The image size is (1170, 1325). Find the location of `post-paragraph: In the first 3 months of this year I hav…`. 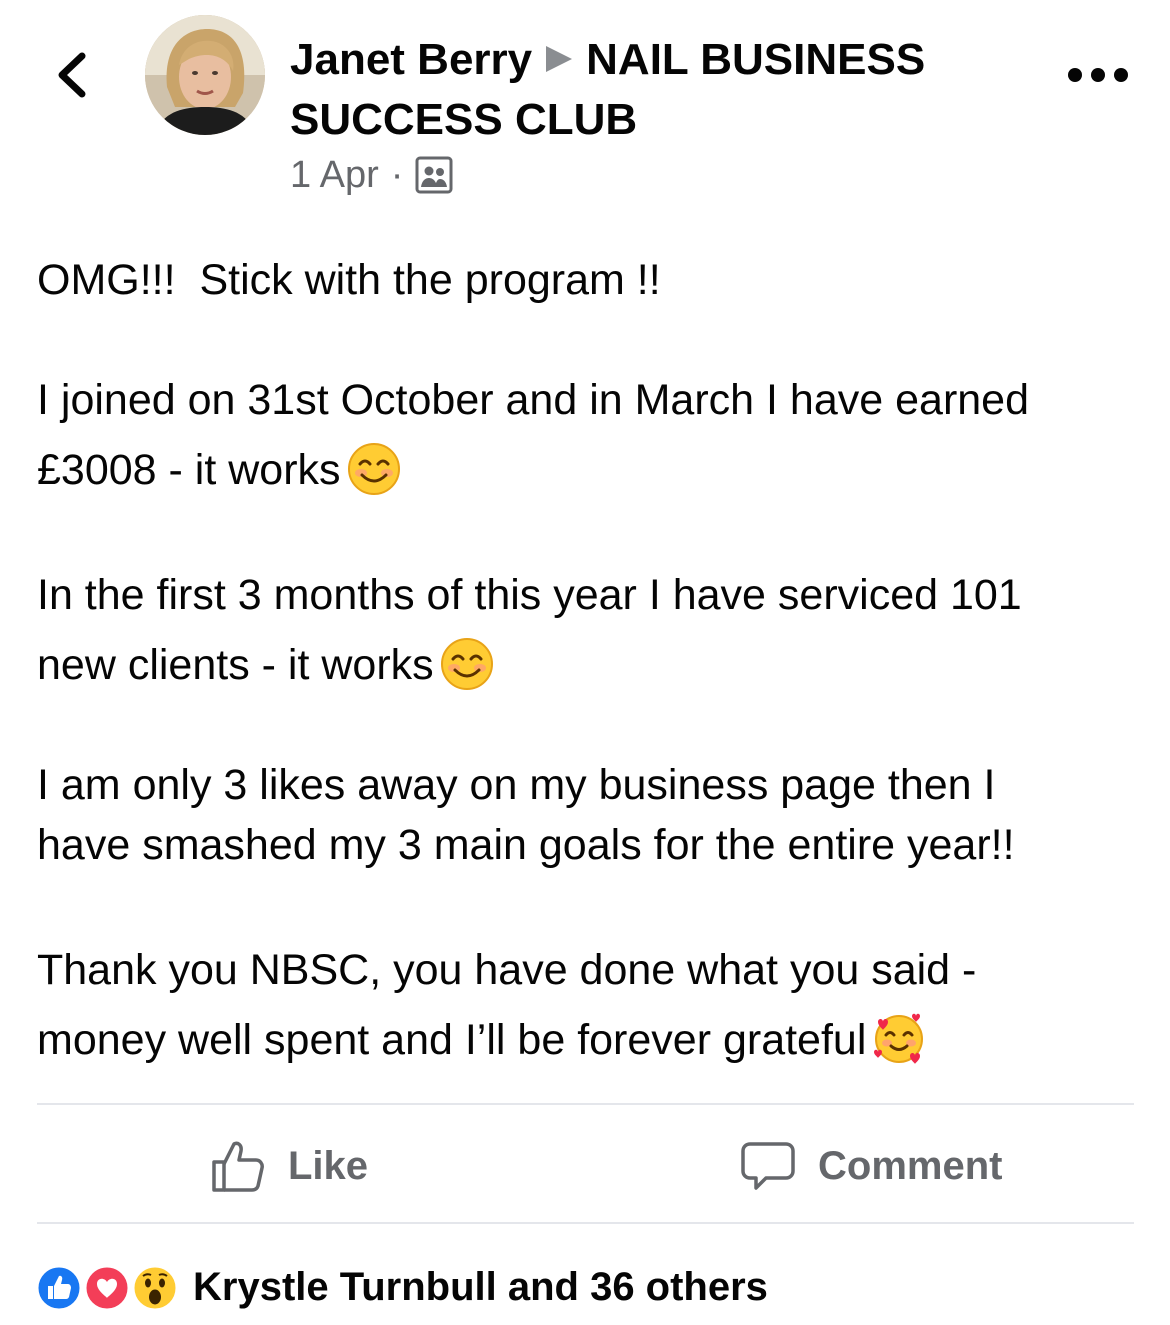

post-paragraph: In the first 3 months of this year I hav… is located at coordinates (529, 630).